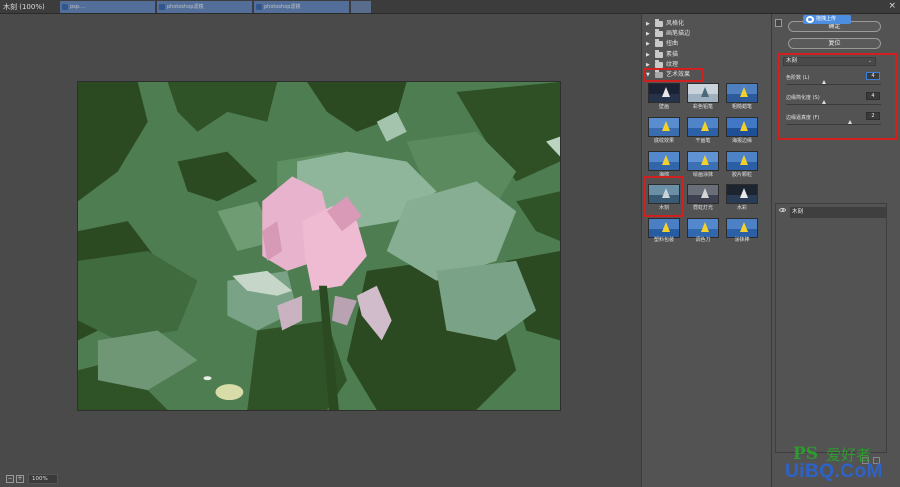 The width and height of the screenshot is (900, 487). I want to click on category-brush-strokes: ▶ 画笔描边, so click(668, 34).